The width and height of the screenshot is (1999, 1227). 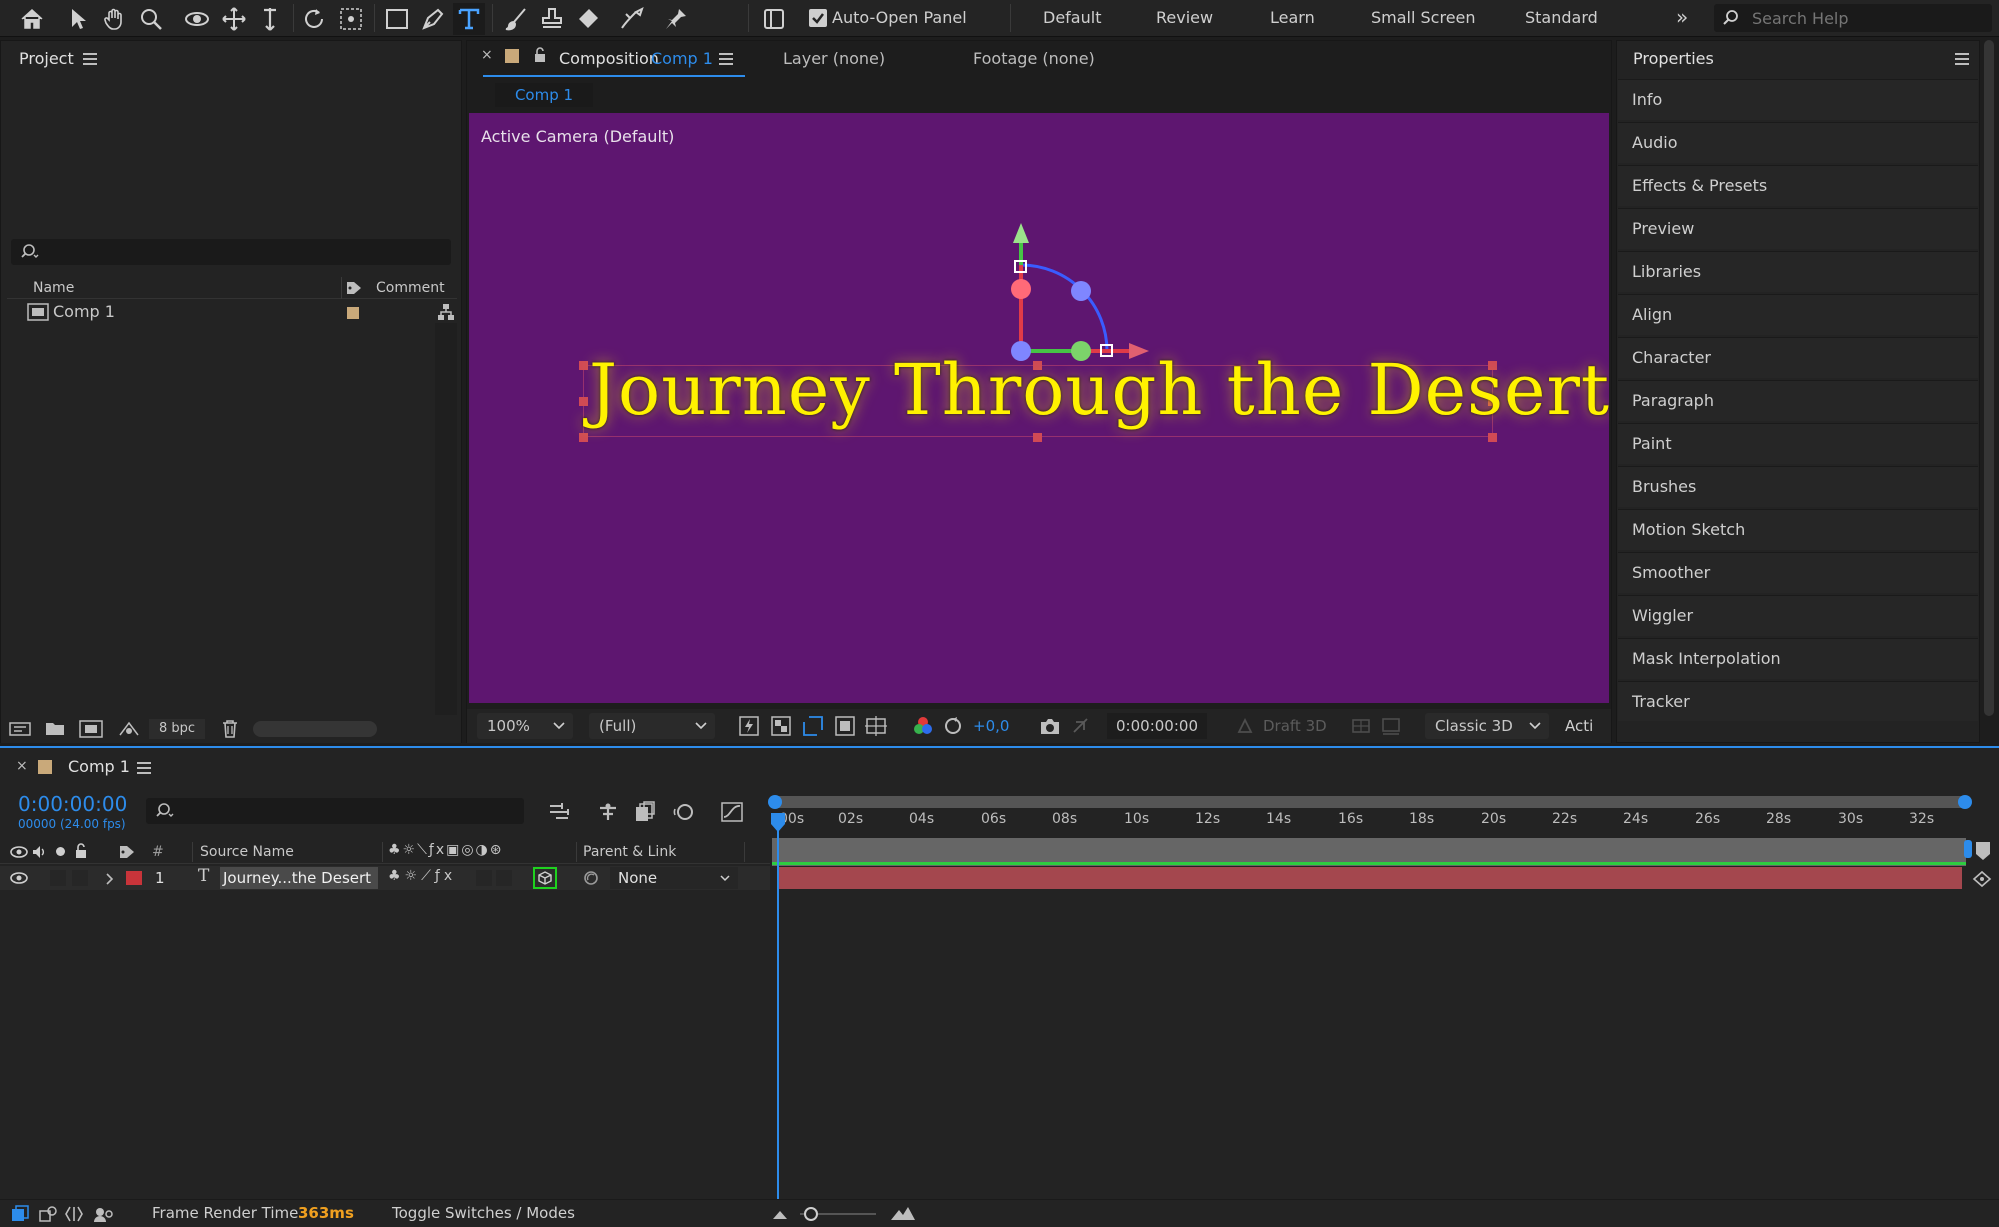 I want to click on current-time-indicator-line, so click(x=778, y=1015).